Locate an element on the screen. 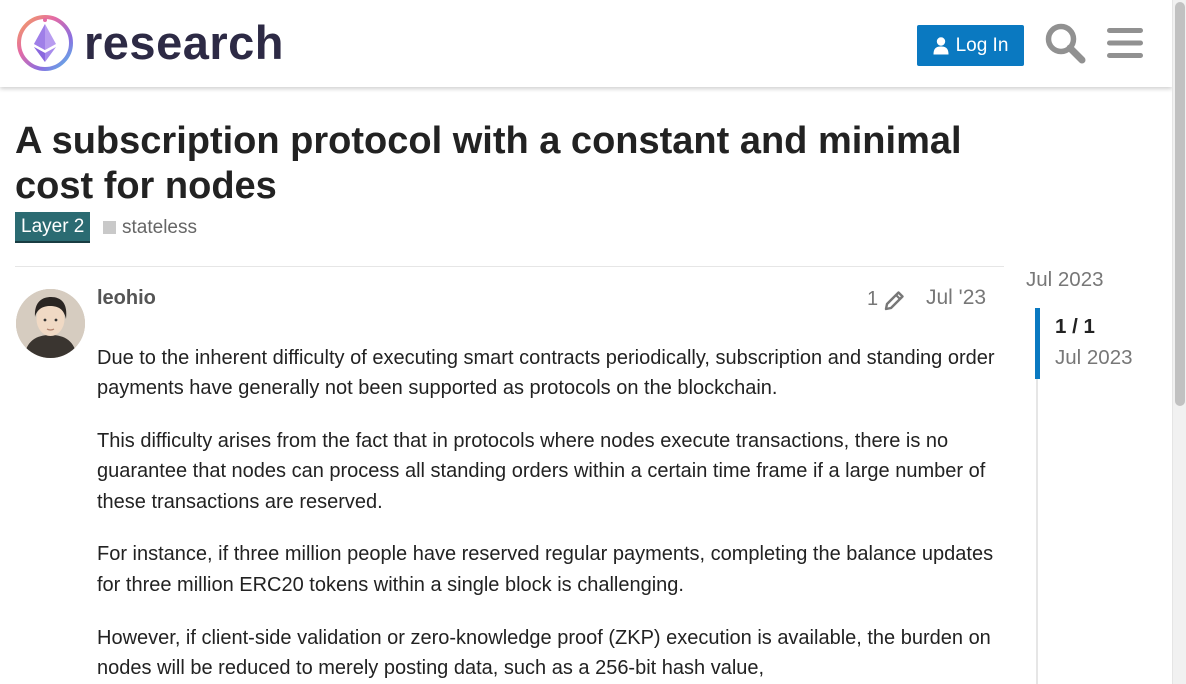  login-label: Log In is located at coordinates (982, 45).